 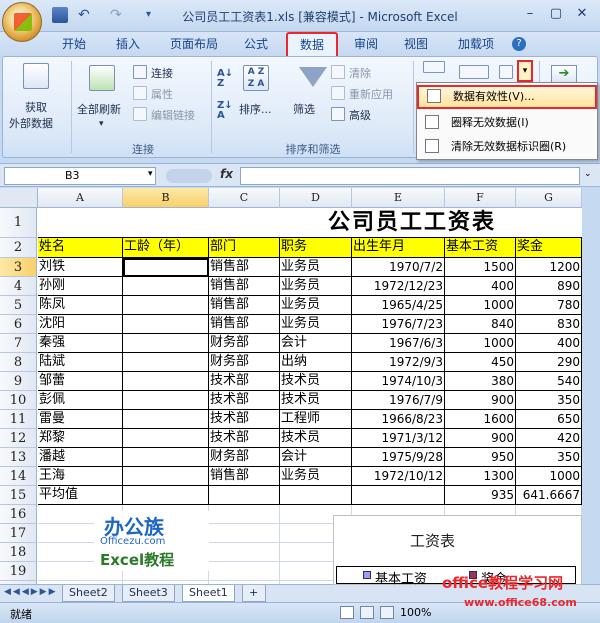 I want to click on maximize-icon: ▢, so click(x=556, y=14).